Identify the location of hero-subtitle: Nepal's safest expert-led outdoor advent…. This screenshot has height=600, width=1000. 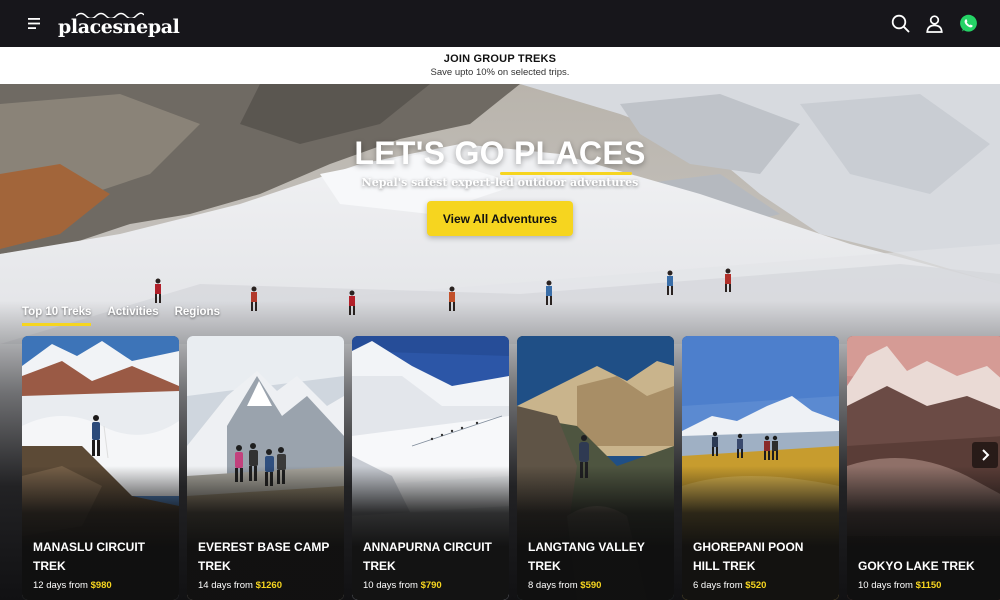
(500, 182).